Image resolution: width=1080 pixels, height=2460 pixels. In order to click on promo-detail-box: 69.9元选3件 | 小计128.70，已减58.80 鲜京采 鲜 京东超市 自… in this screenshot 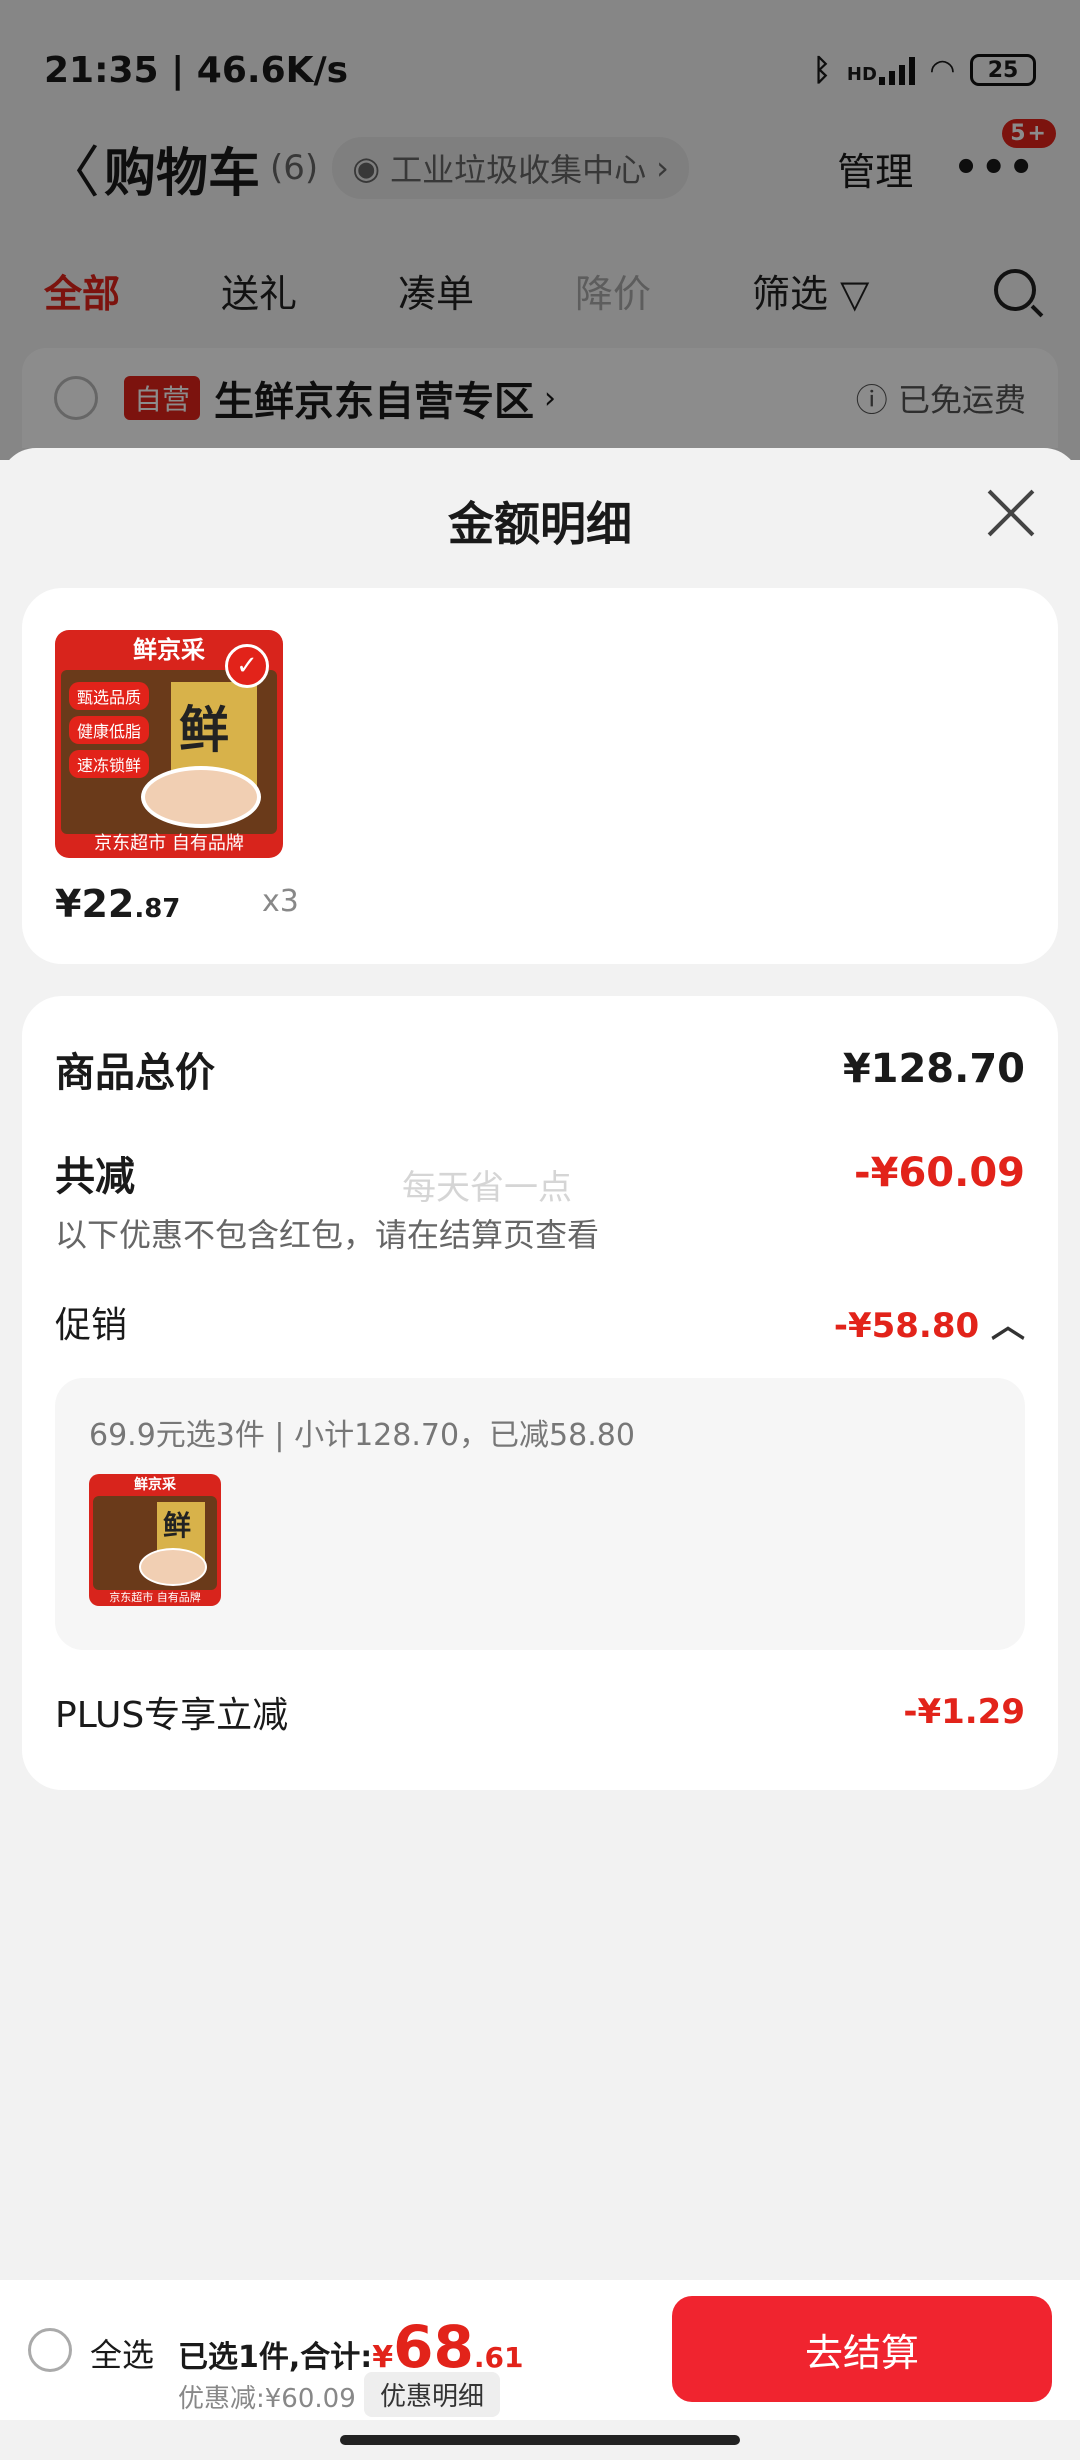, I will do `click(540, 1514)`.